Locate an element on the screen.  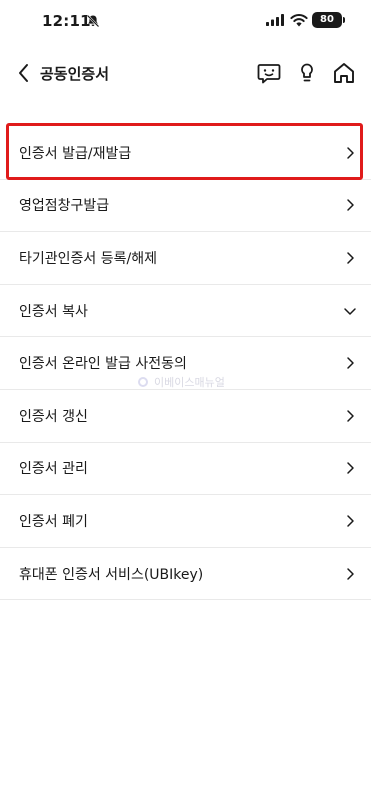
page-title: 공동인증서 is located at coordinates (75, 74).